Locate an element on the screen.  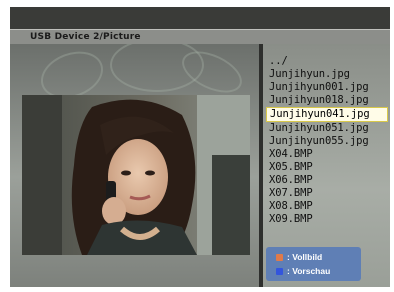
button-legend: : Vollbild : Vorschau is located at coordinates (313, 264).